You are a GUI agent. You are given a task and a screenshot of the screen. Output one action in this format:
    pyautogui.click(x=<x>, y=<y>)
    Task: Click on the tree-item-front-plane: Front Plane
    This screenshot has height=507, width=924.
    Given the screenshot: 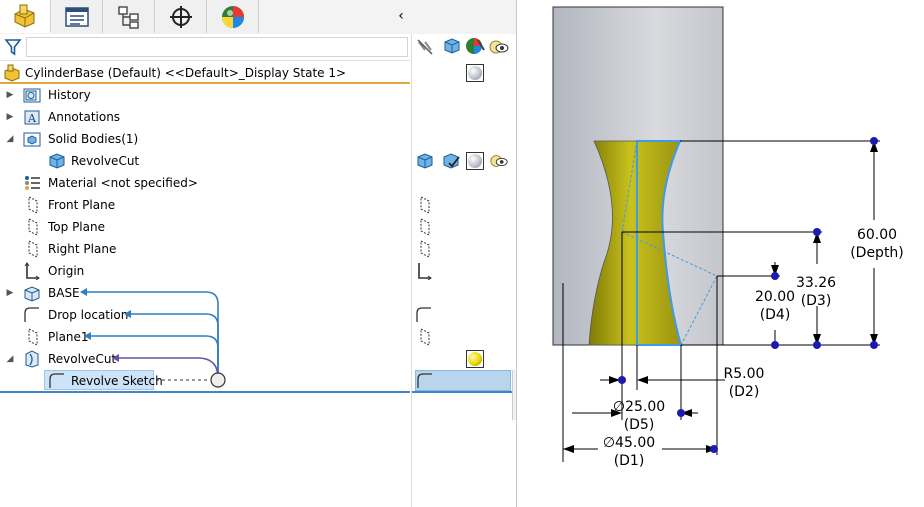 What is the action you would take?
    pyautogui.click(x=215, y=205)
    